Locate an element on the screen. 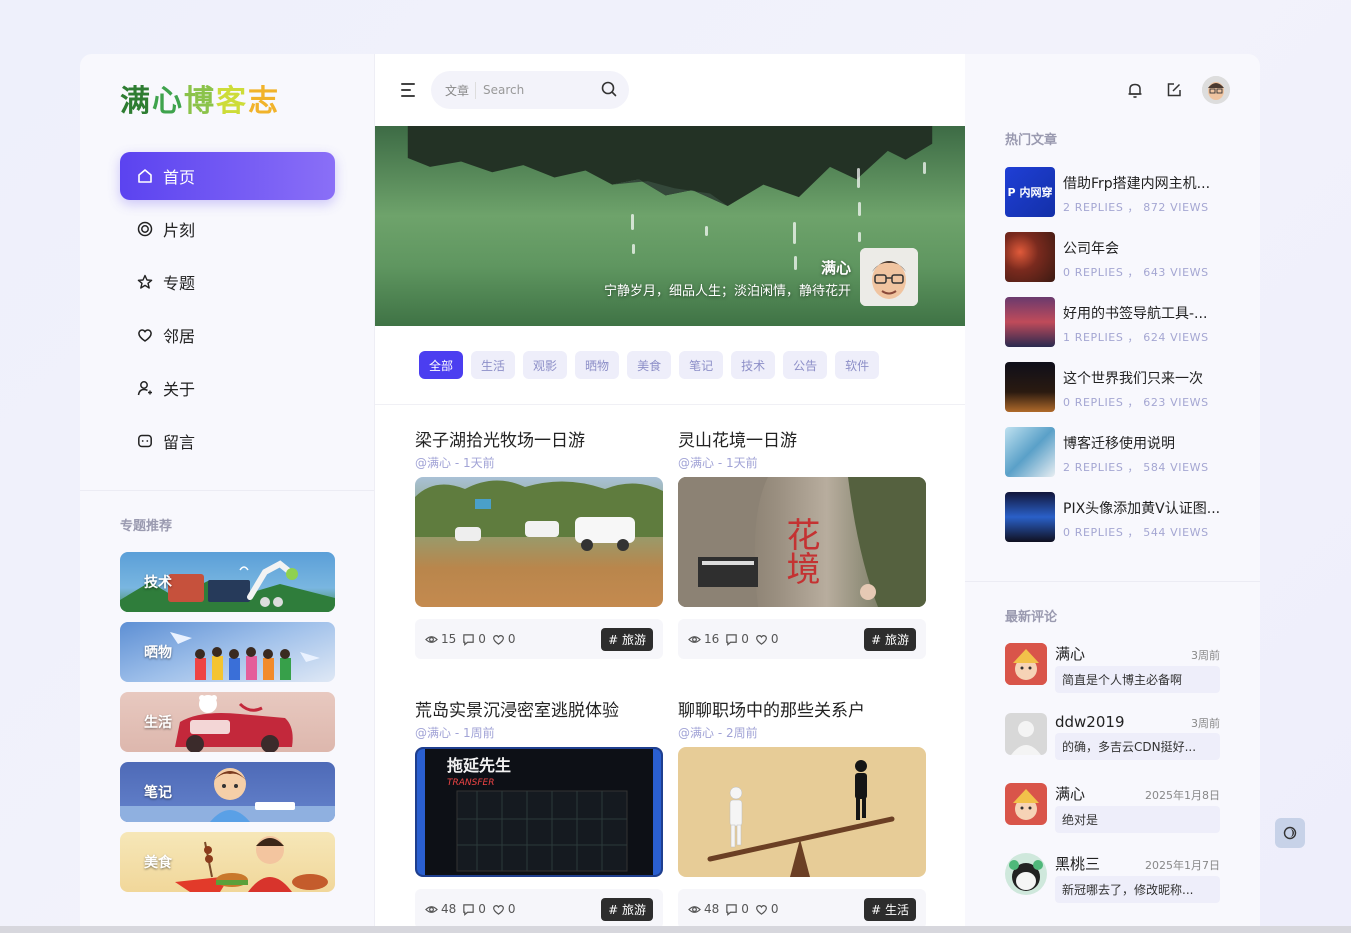 The width and height of the screenshot is (1351, 933). chat-icon is located at coordinates (145, 441).